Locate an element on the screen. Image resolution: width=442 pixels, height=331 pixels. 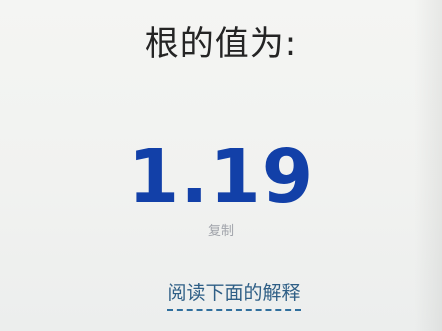
read-explanation-link-text: 阅读下面的解释 is located at coordinates (234, 295).